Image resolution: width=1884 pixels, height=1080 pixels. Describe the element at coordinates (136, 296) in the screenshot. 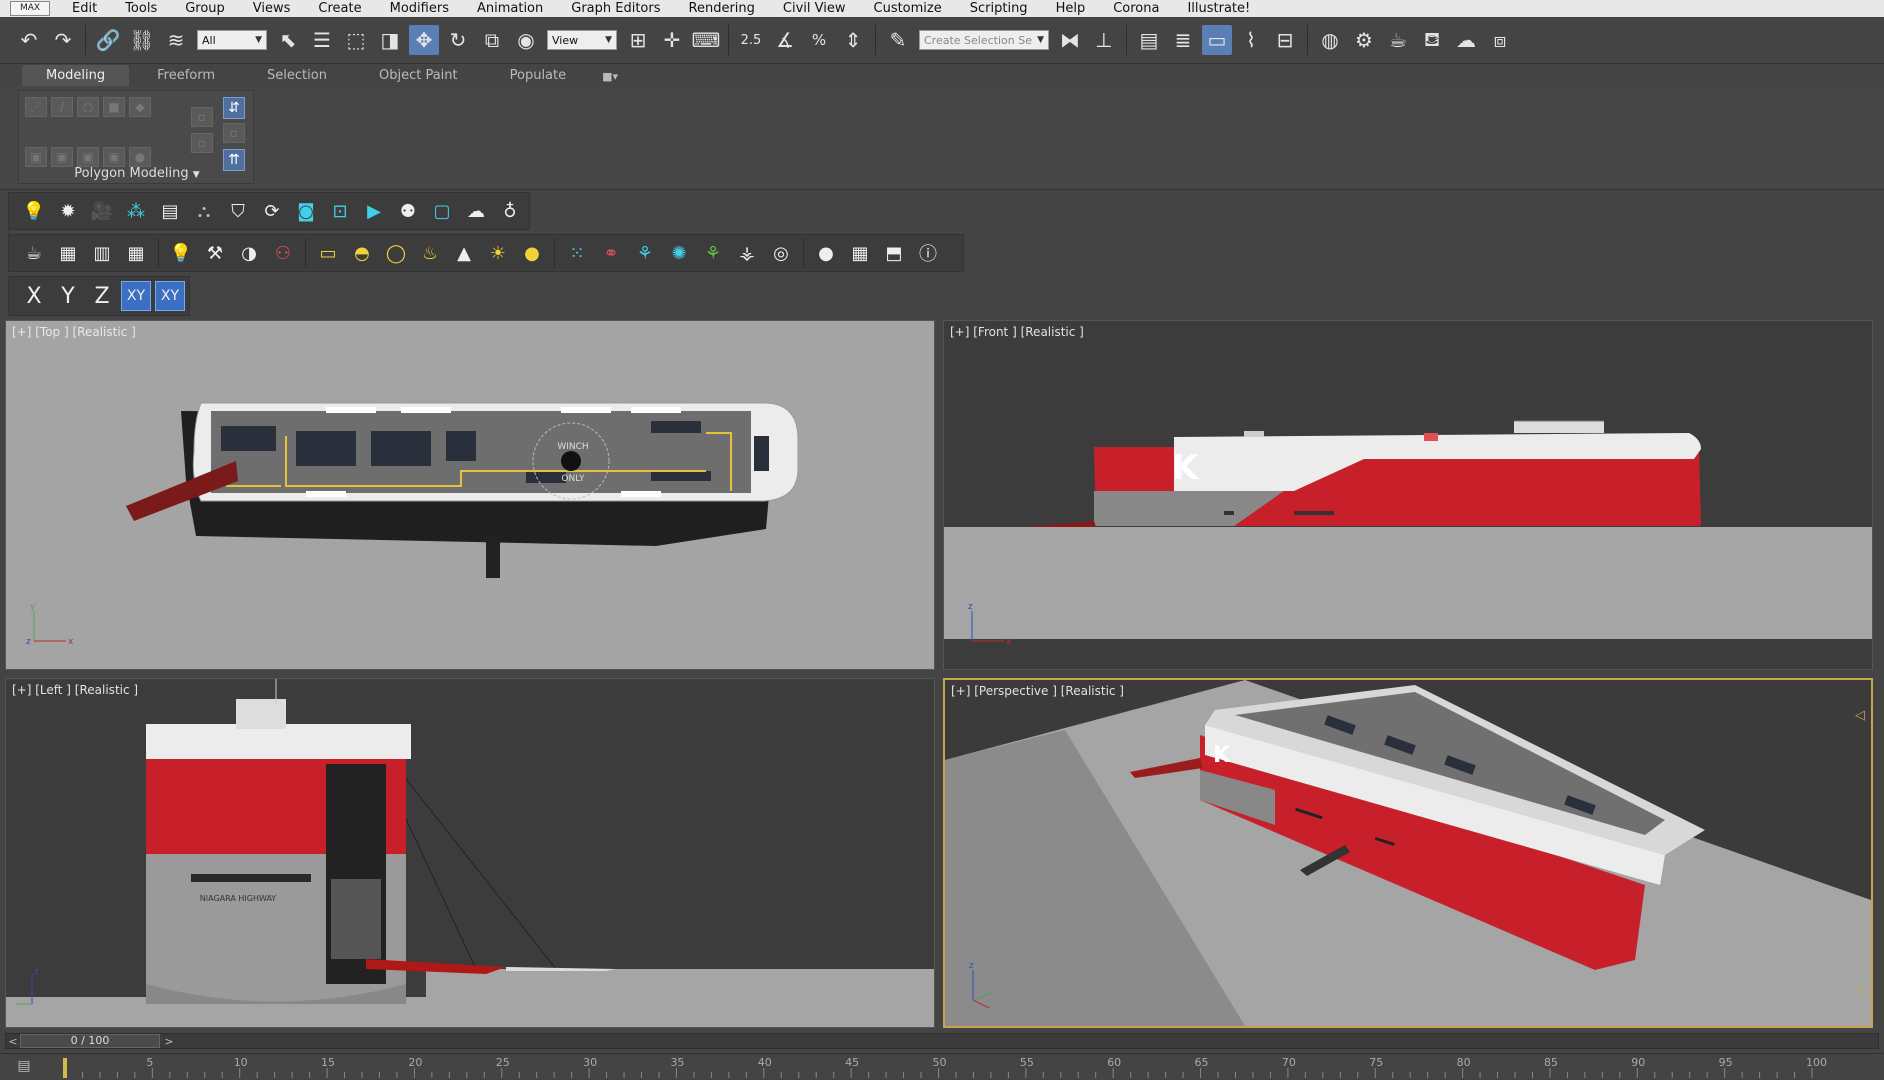

I see `constrain-xy-button: XY` at that location.